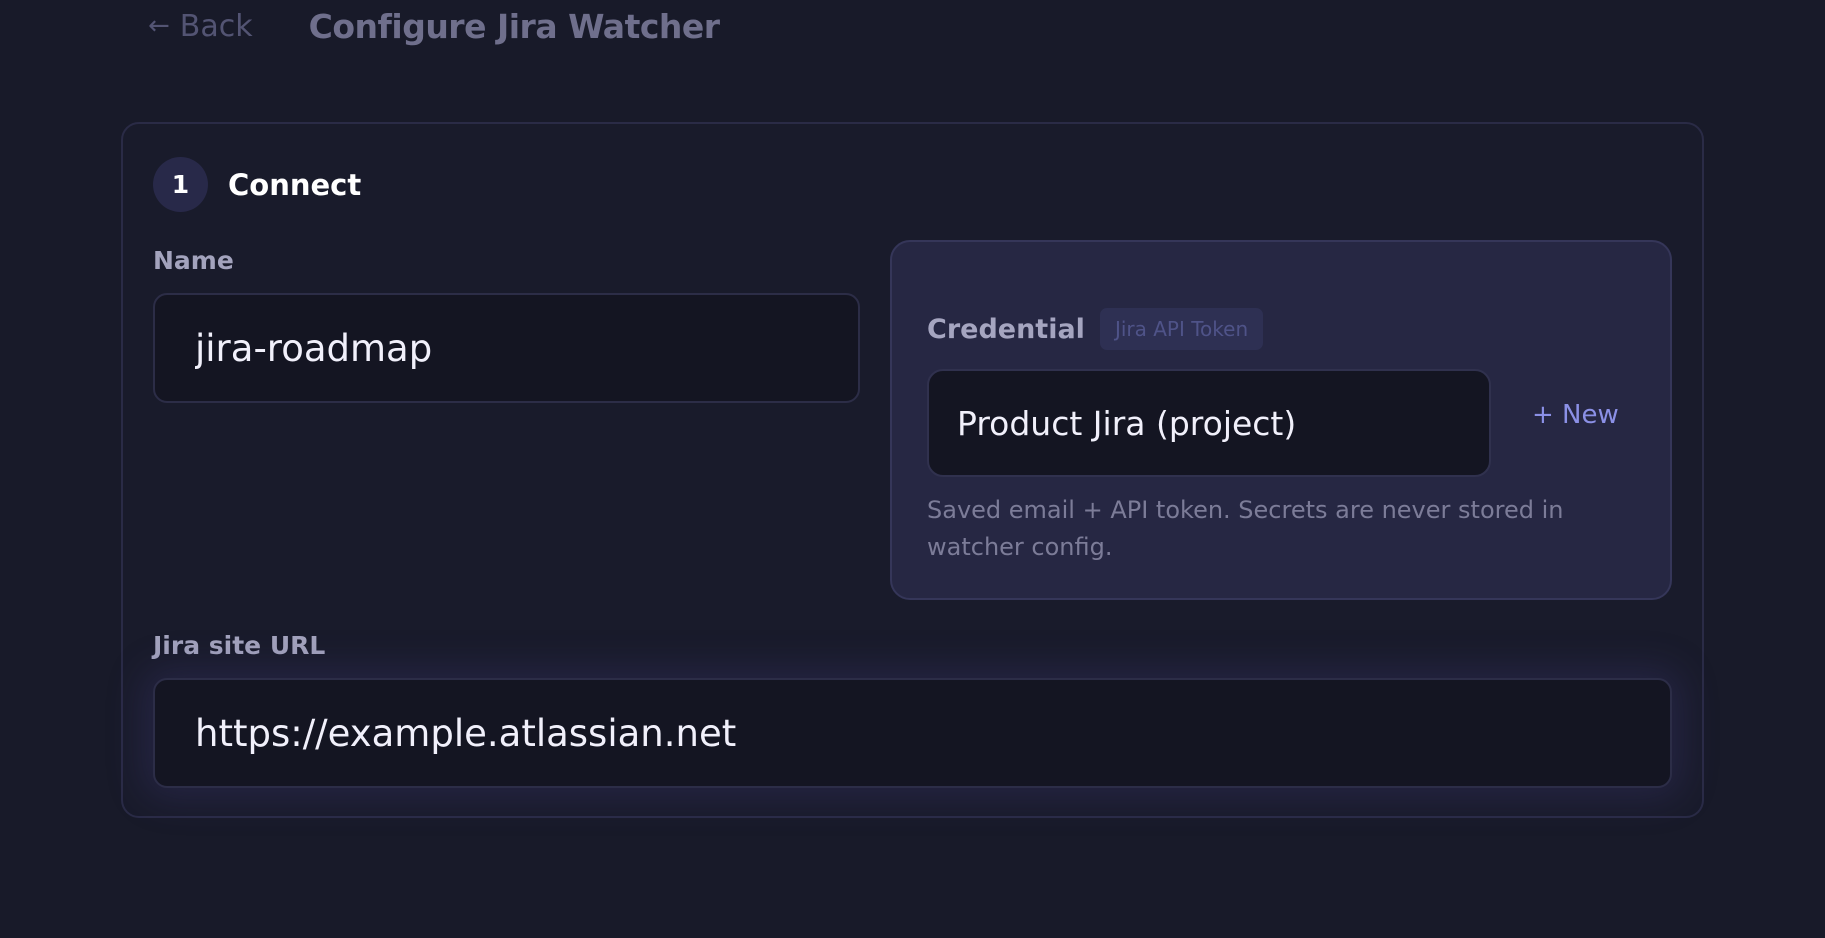 The width and height of the screenshot is (1825, 938). What do you see at coordinates (514, 26) in the screenshot?
I see `page-title: Configure Jira Watcher` at bounding box center [514, 26].